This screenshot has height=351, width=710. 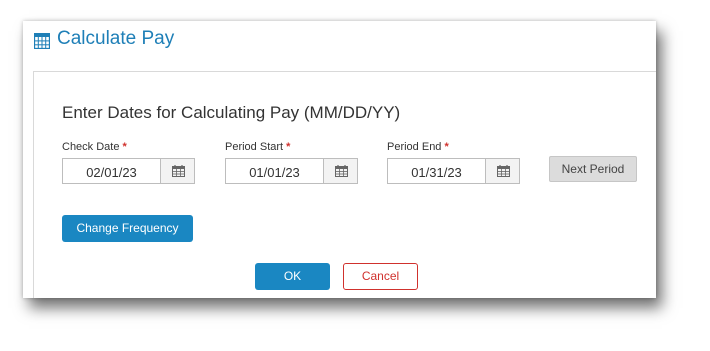 What do you see at coordinates (344, 71) in the screenshot?
I see `title-divider` at bounding box center [344, 71].